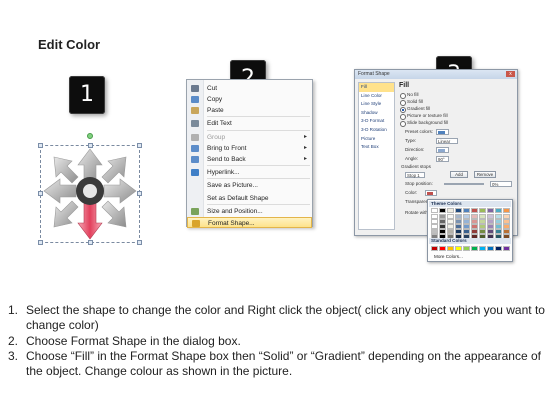  Describe the element at coordinates (87, 95) in the screenshot. I see `step-badge-1: 1` at that location.